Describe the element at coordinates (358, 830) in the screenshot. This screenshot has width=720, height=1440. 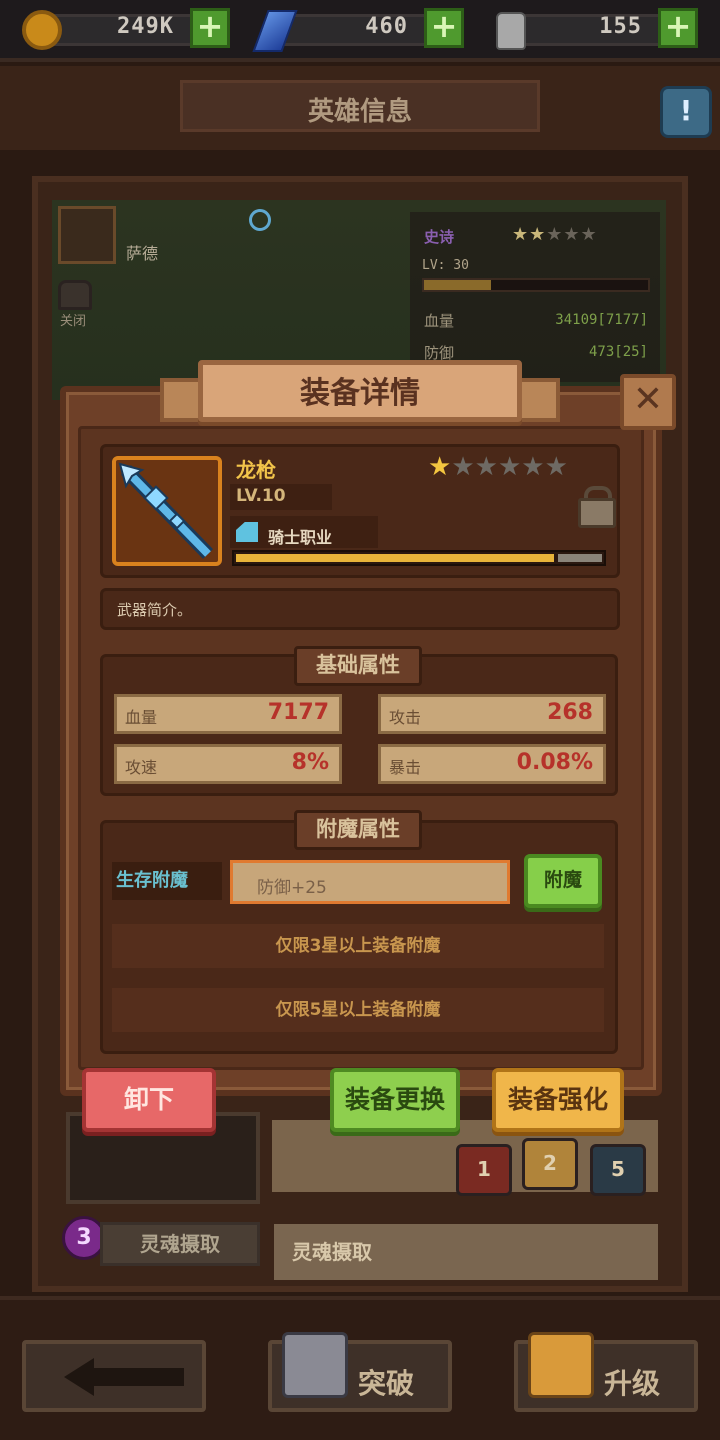
I see `enchant-attributes-title: 附魔属性` at that location.